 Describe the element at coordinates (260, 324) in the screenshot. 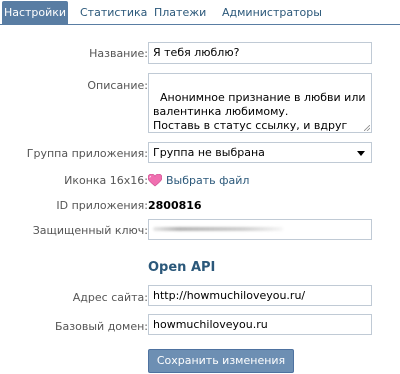

I see `base-domain-input: howmuchiloveyou.ru` at that location.